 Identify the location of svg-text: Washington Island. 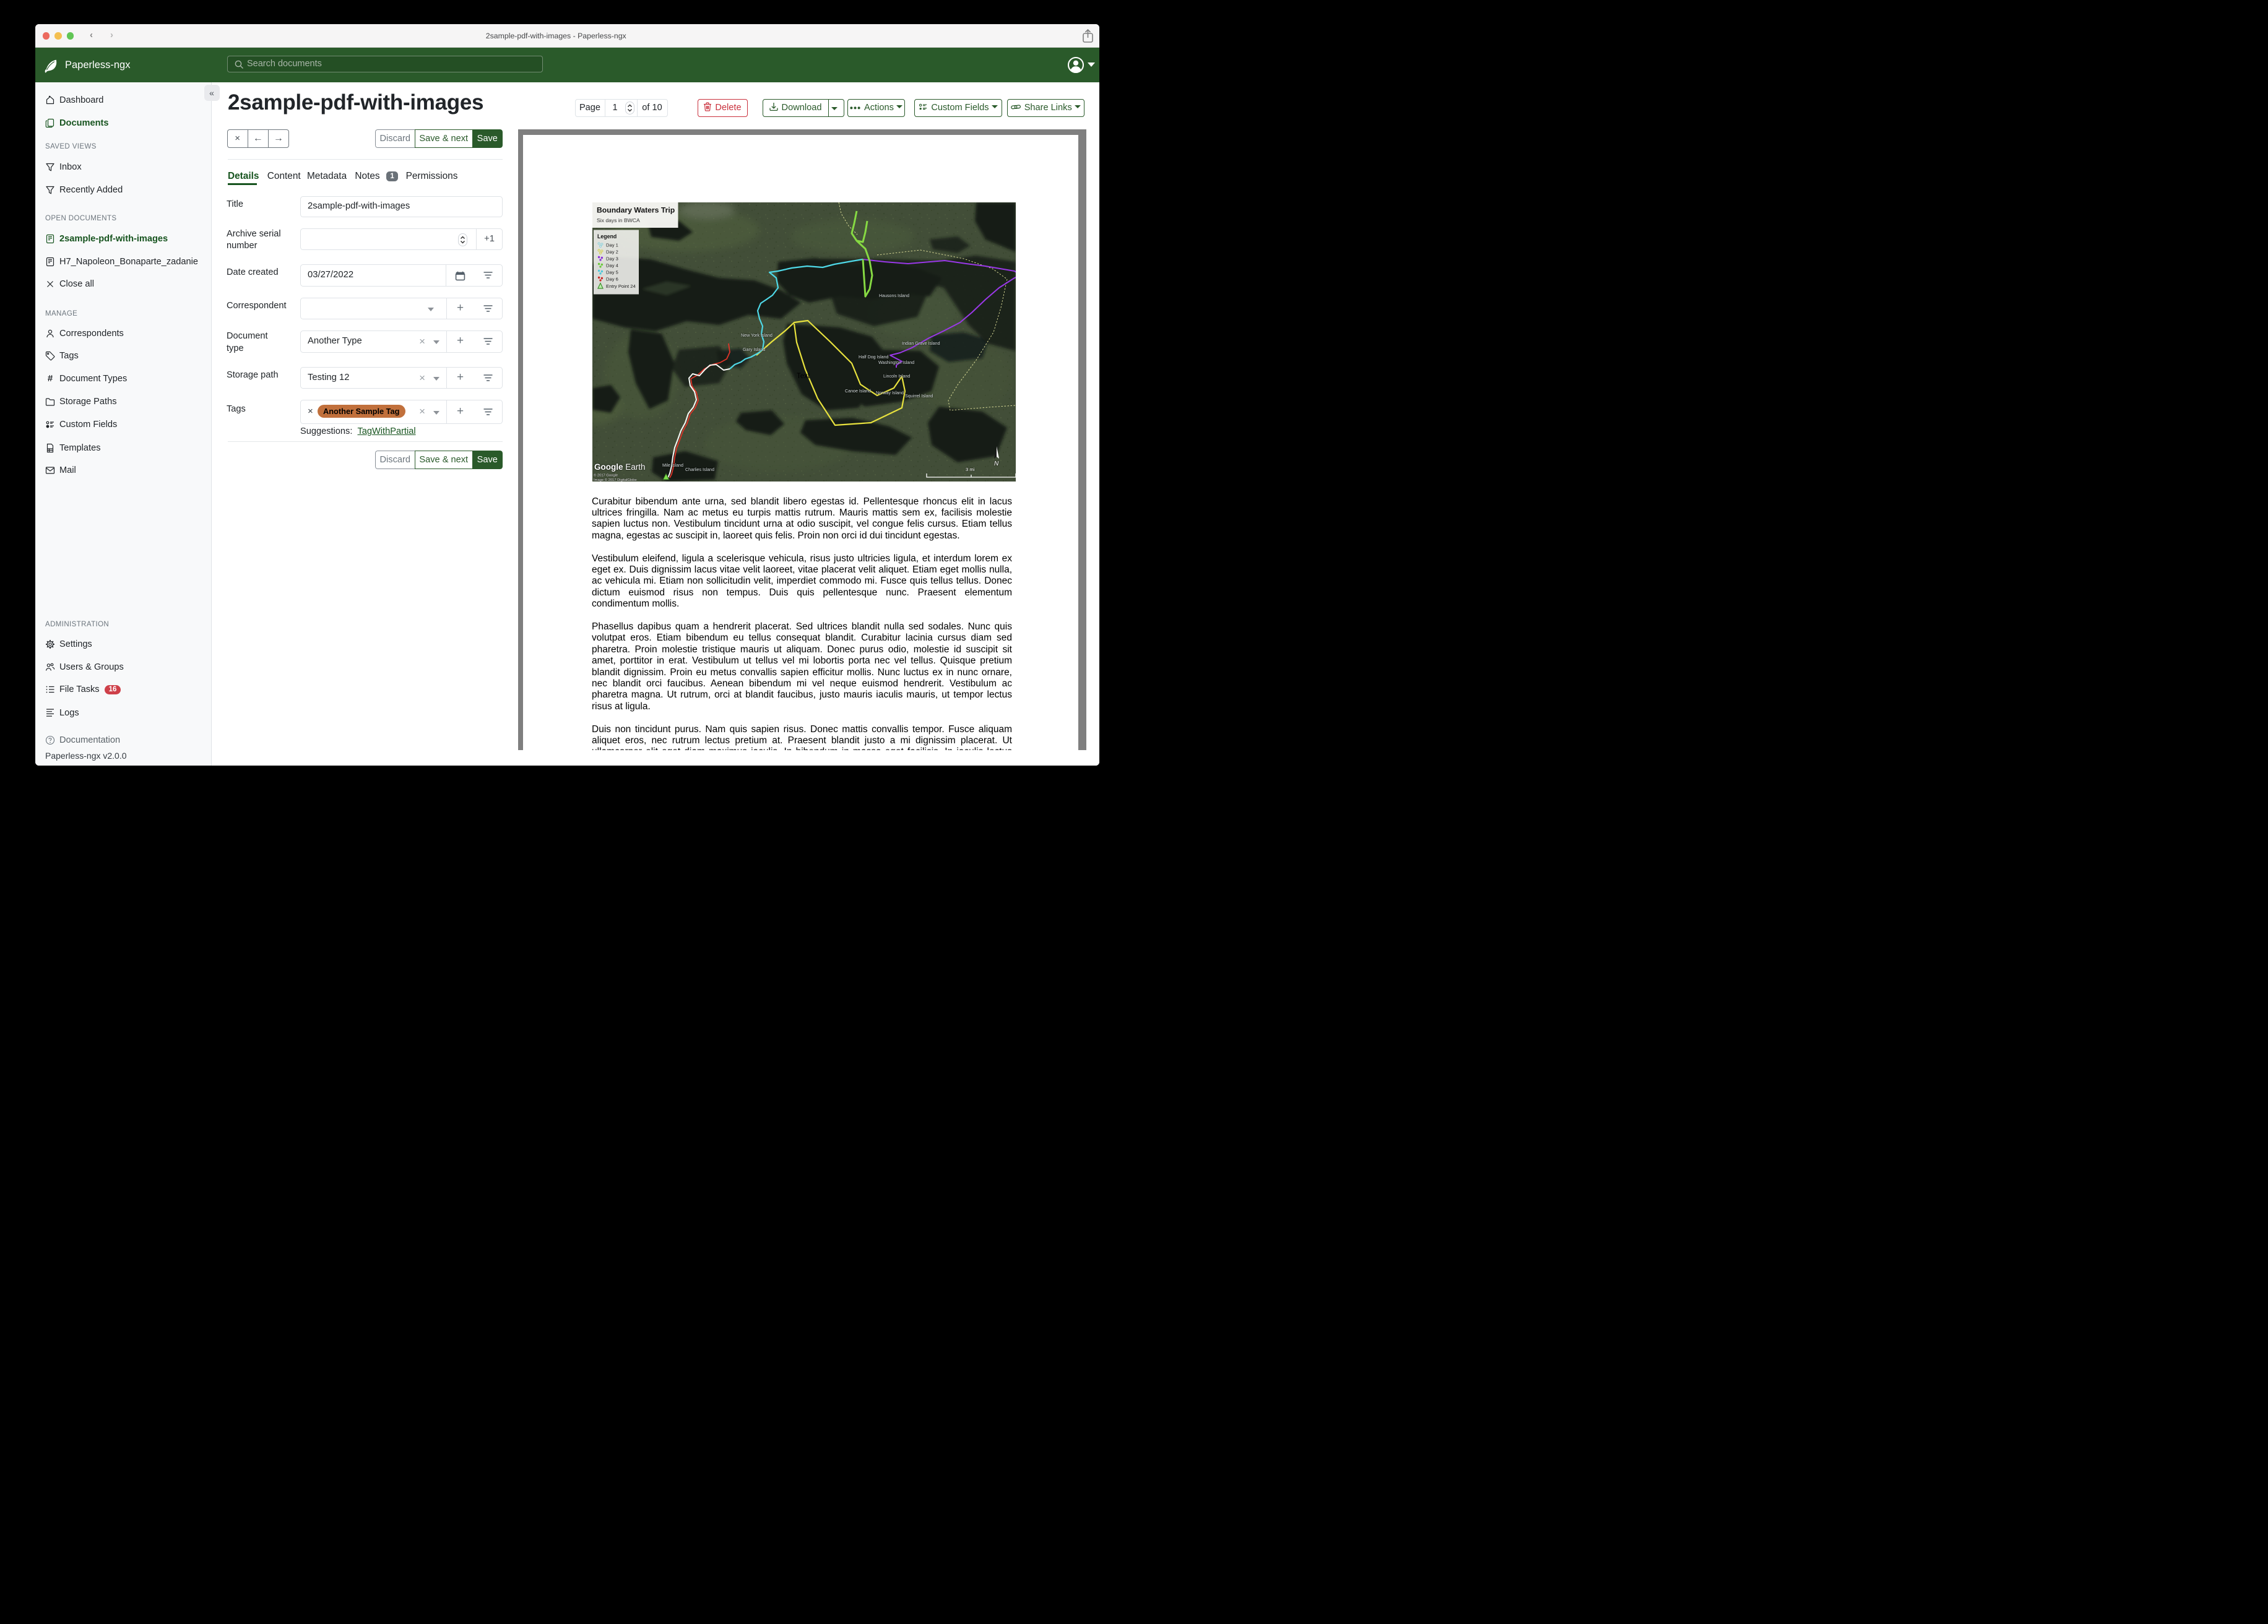
(896, 363).